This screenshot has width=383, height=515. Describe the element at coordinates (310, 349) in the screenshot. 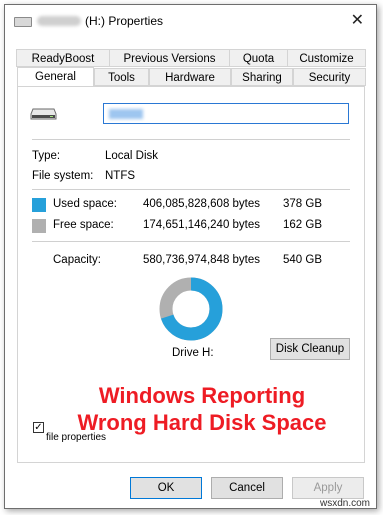

I see `disk-cleanup-button: Disk Cleanup` at that location.